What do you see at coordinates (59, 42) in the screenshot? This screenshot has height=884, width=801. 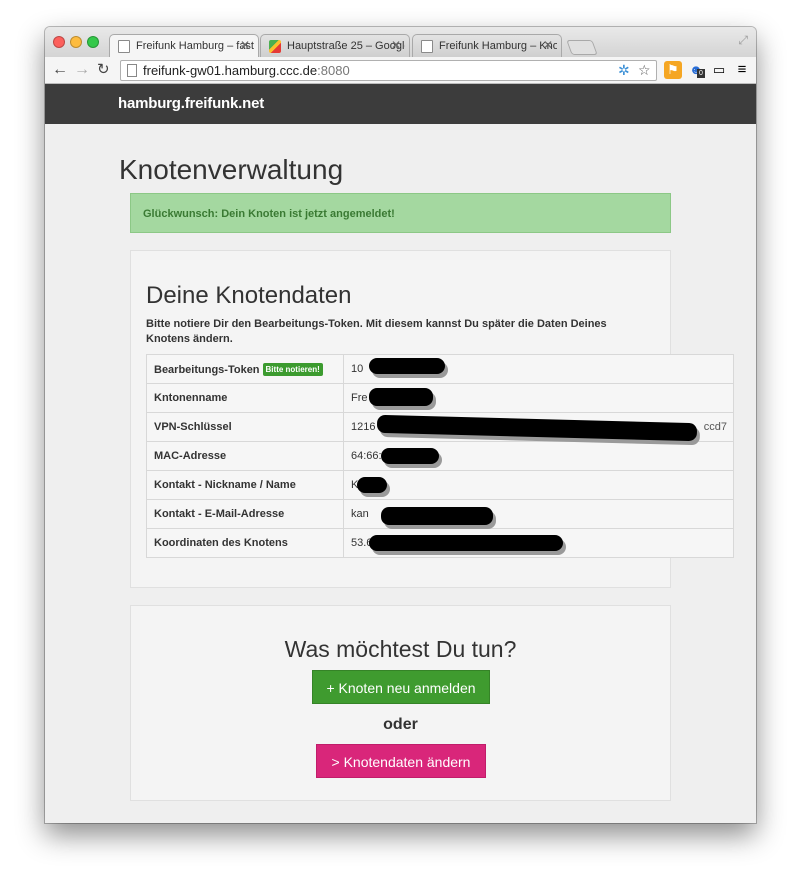 I see `close-window-button` at bounding box center [59, 42].